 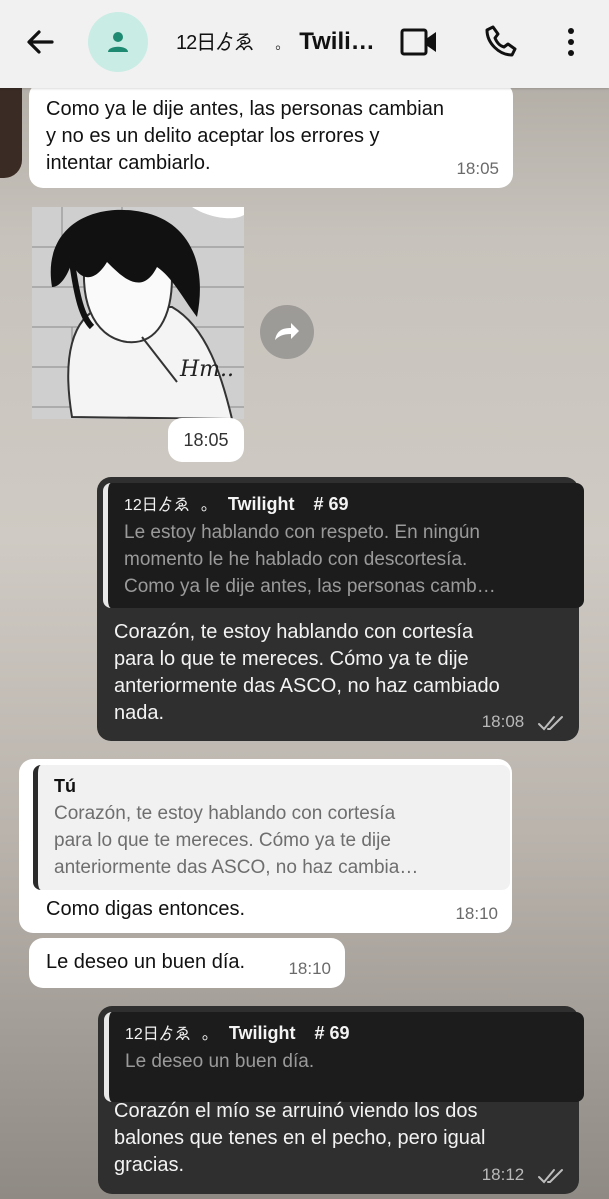 I want to click on quote-author: Tú, so click(x=65, y=786).